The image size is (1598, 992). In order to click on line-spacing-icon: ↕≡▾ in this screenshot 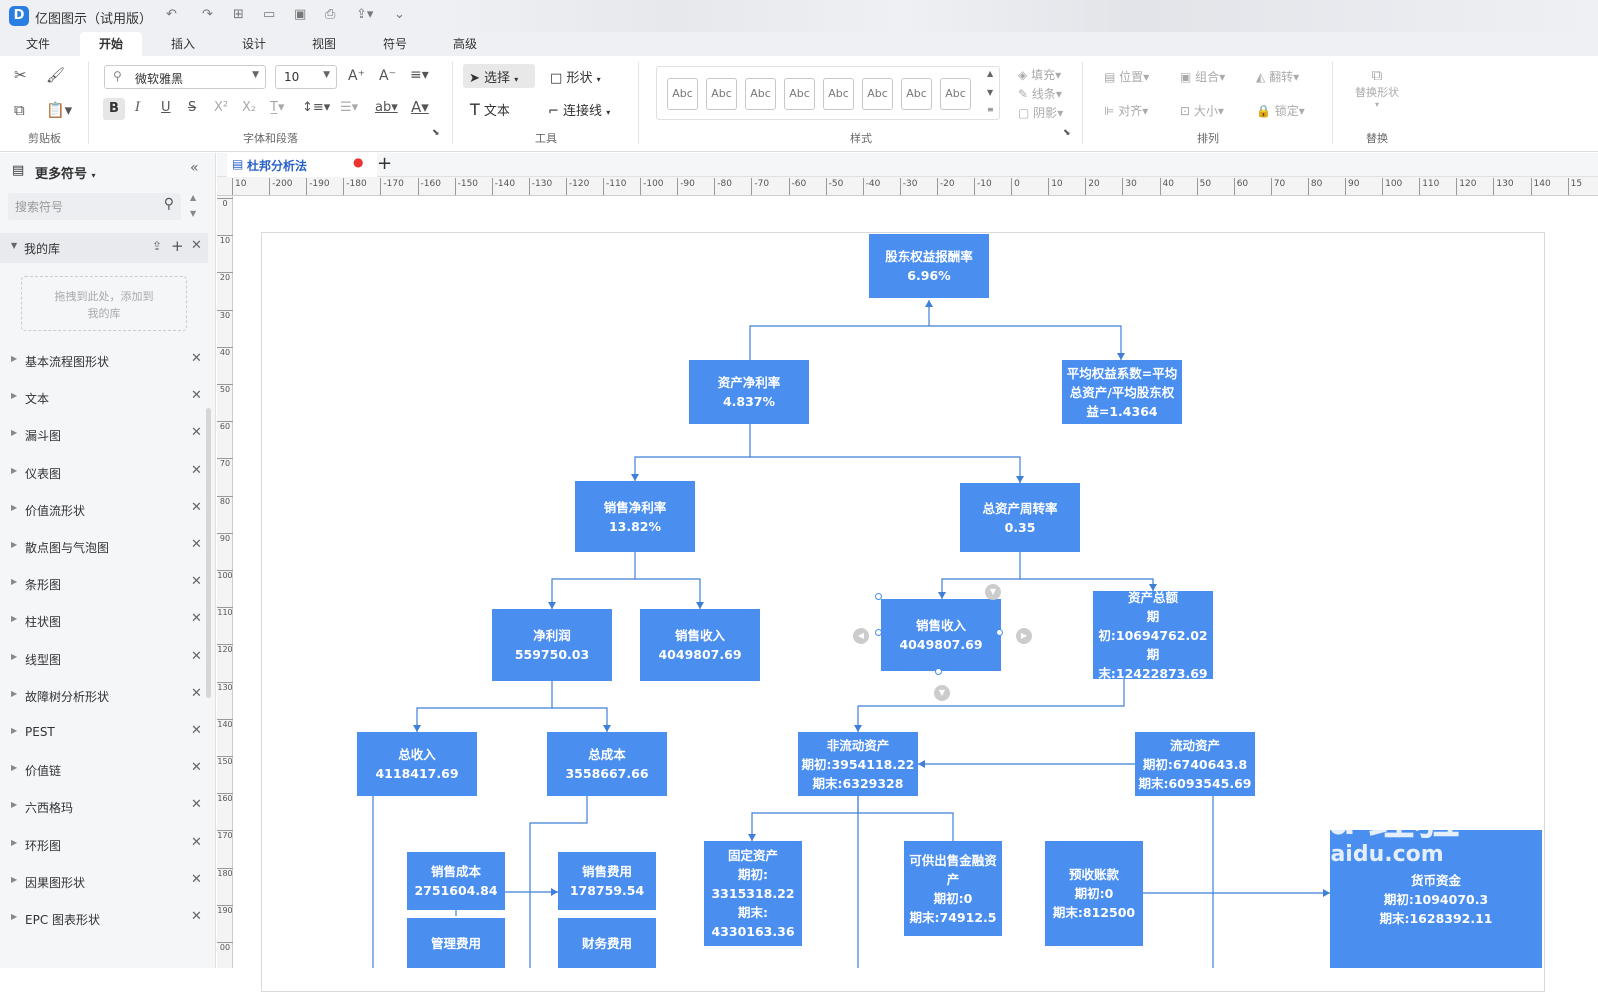, I will do `click(316, 107)`.